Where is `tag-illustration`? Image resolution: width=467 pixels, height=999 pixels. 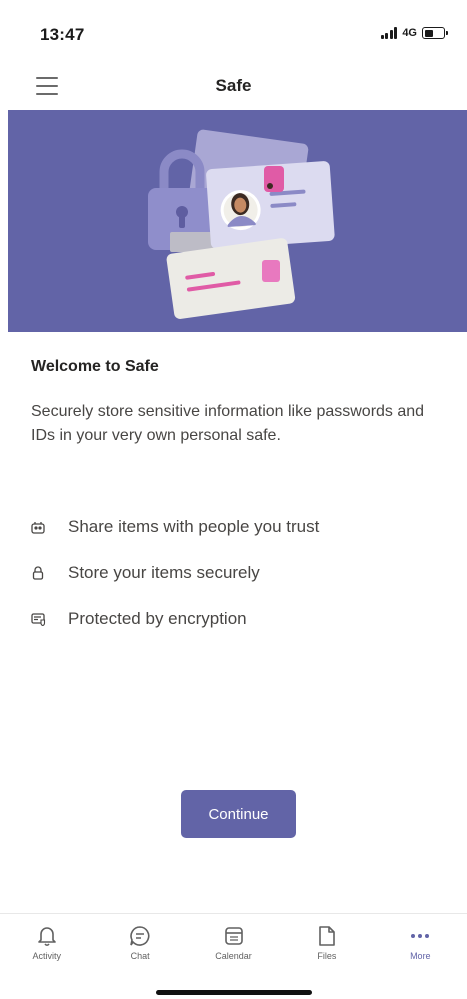 tag-illustration is located at coordinates (274, 179).